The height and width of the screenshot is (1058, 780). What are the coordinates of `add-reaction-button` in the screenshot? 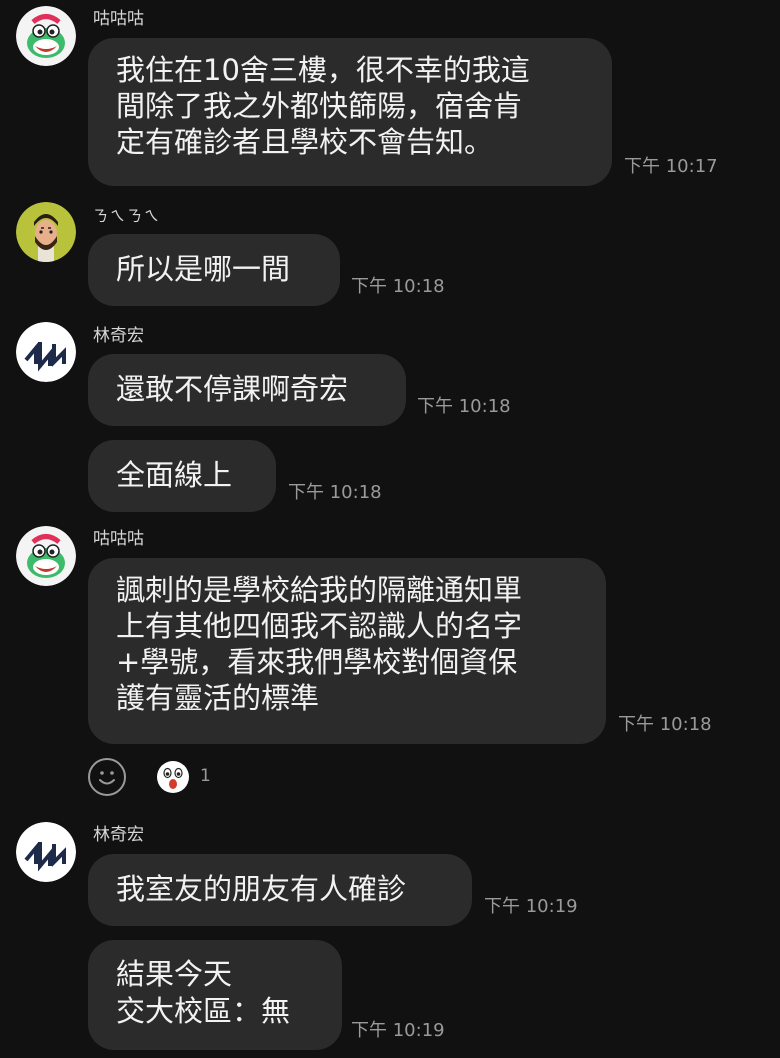 It's located at (107, 777).